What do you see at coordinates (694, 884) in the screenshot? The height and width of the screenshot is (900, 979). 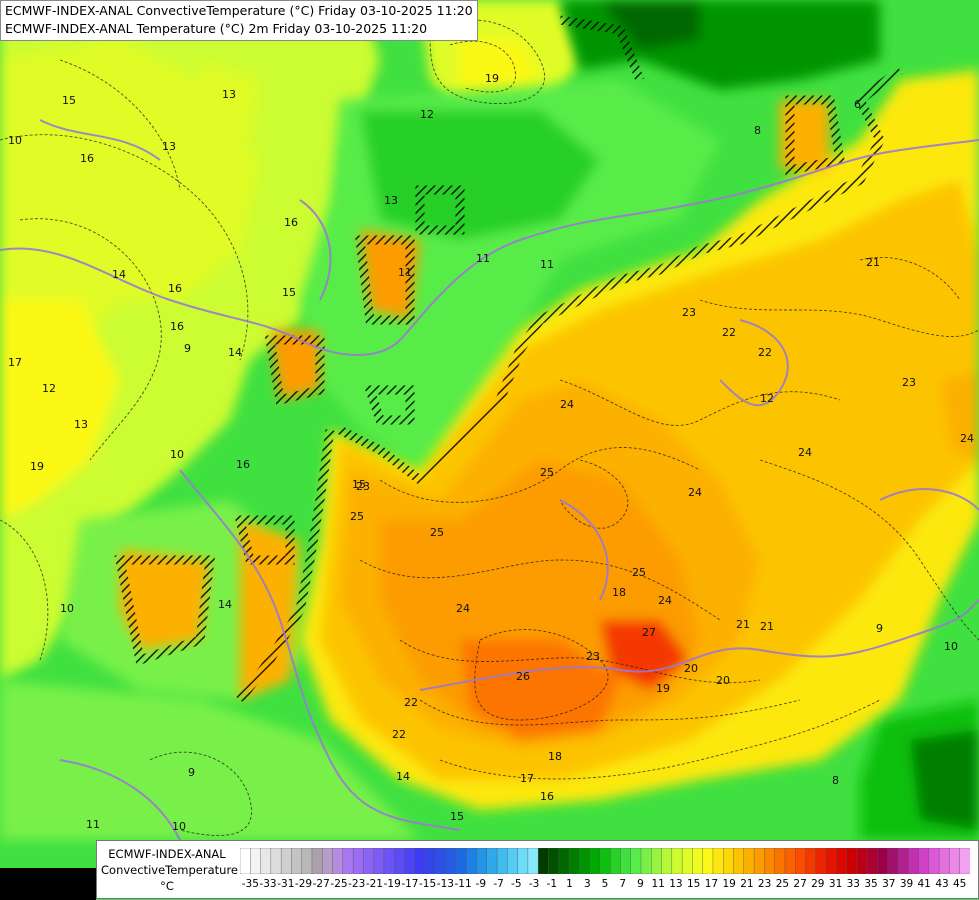 I see `legend-tick-label: 15` at bounding box center [694, 884].